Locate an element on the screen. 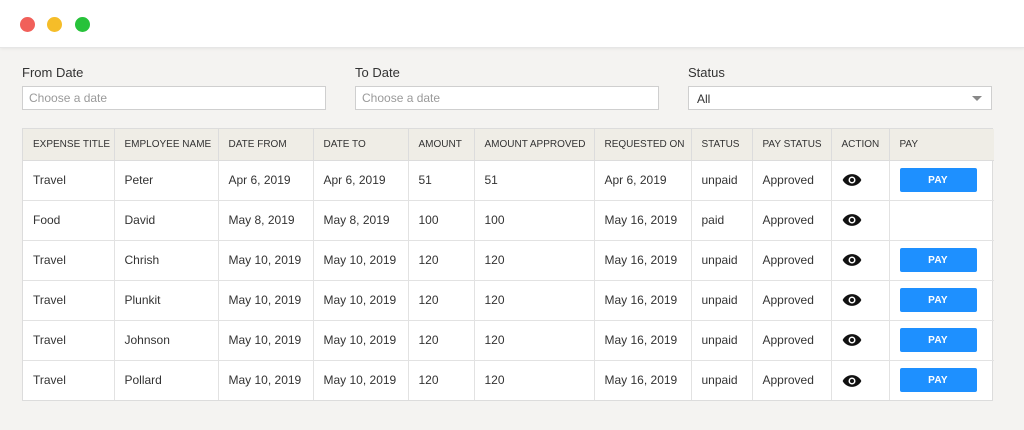 The height and width of the screenshot is (430, 1024). close-window-button is located at coordinates (27, 24).